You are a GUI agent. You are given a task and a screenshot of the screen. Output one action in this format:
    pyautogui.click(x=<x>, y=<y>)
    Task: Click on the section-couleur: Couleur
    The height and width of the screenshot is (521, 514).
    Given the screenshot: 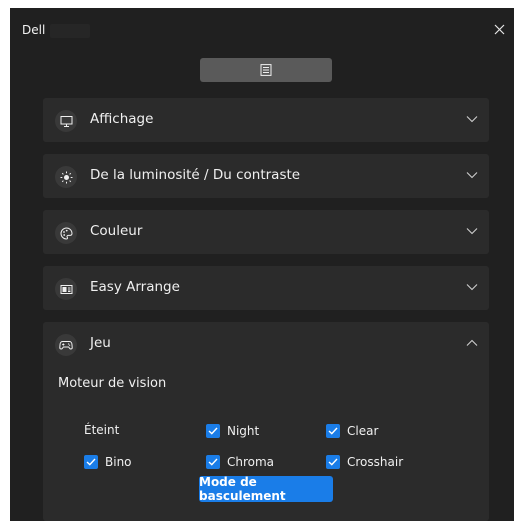 What is the action you would take?
    pyautogui.click(x=266, y=232)
    